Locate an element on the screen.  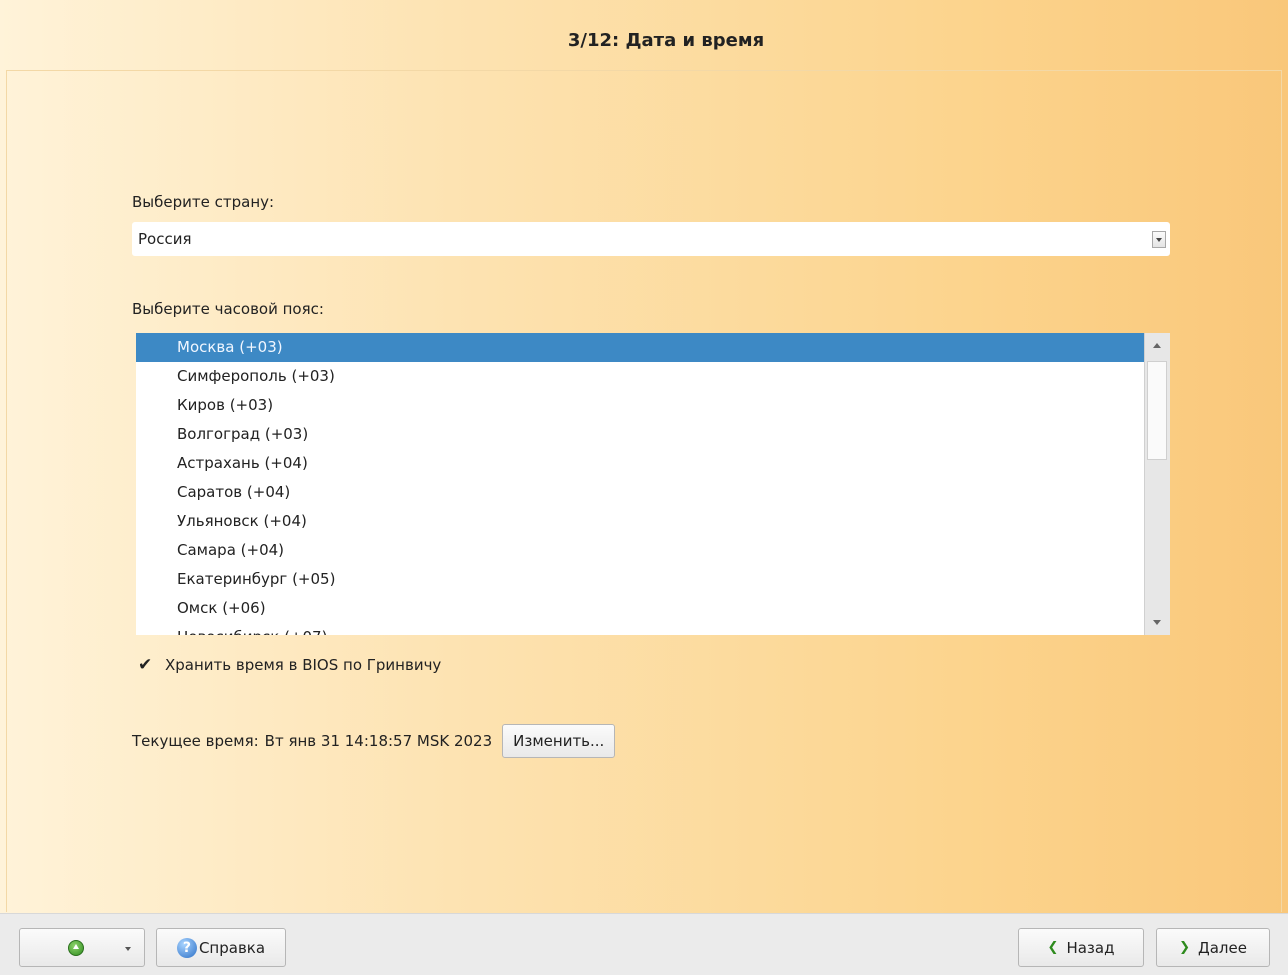
timezone-label: Выберите часовой пояс: is located at coordinates (228, 309).